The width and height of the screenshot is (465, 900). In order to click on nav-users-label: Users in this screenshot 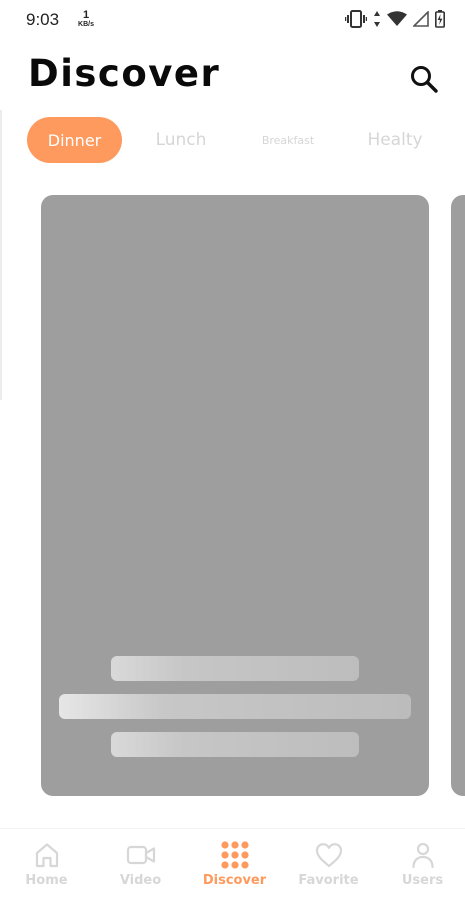, I will do `click(422, 880)`.